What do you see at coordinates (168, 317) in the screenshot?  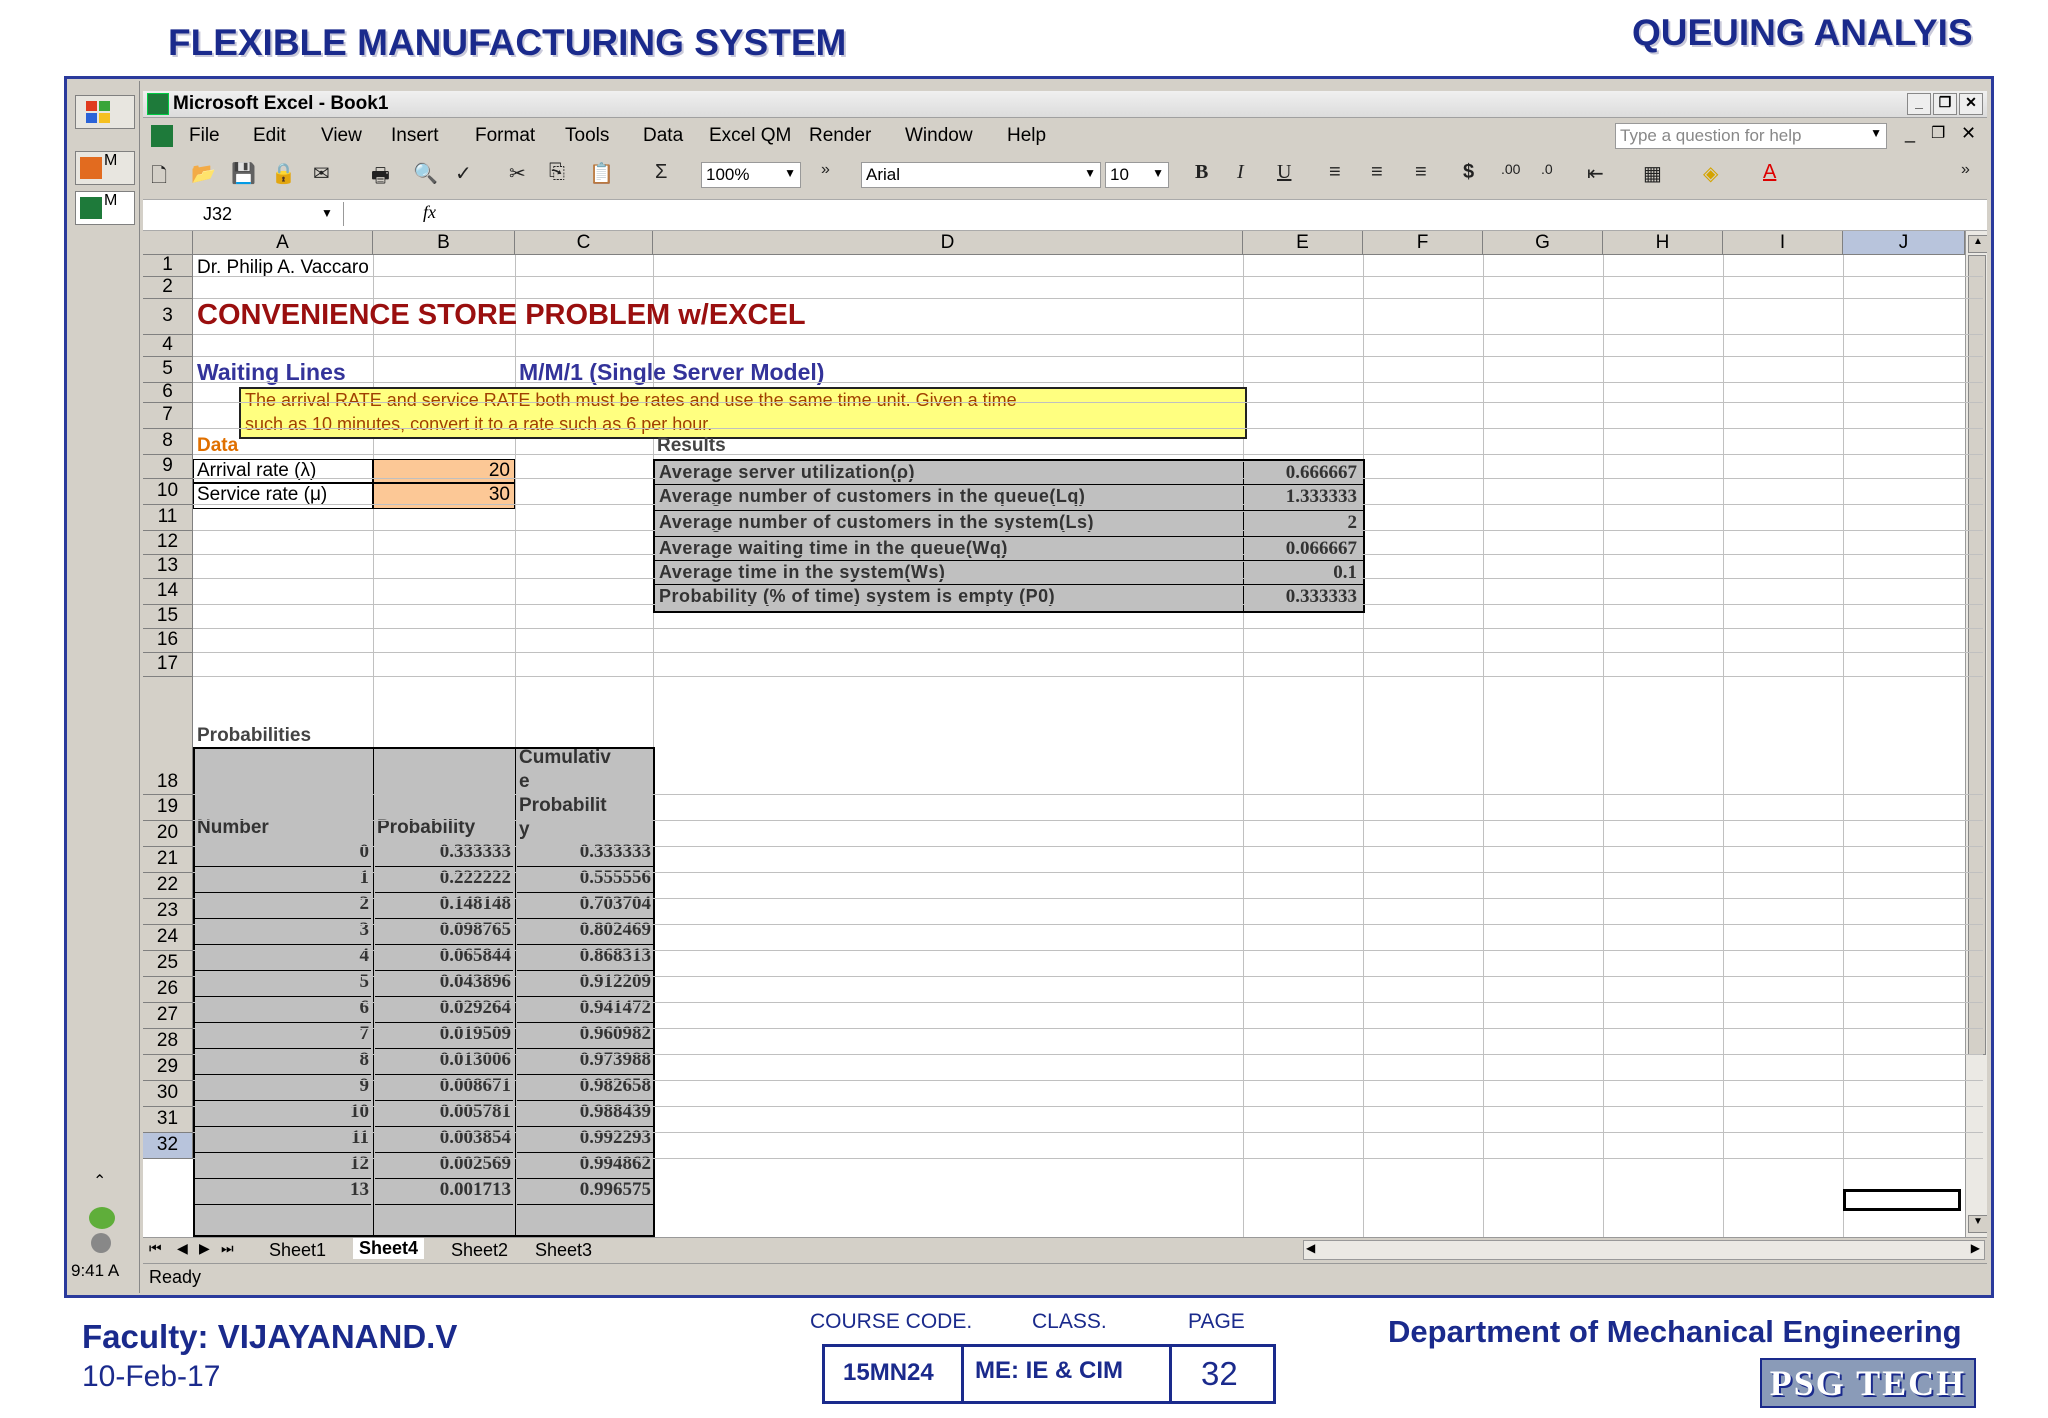 I see `row-header: 3` at bounding box center [168, 317].